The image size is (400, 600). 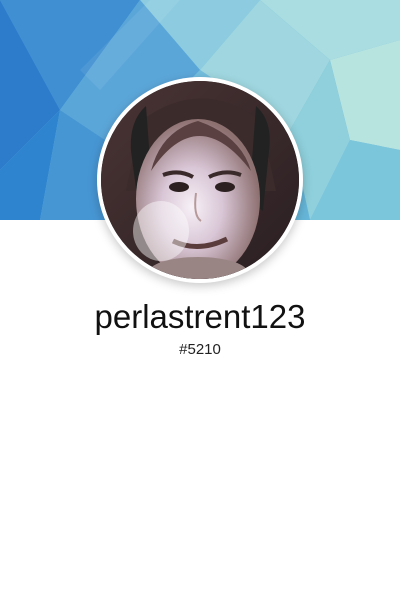 What do you see at coordinates (200, 349) in the screenshot?
I see `user-discriminator: #5210` at bounding box center [200, 349].